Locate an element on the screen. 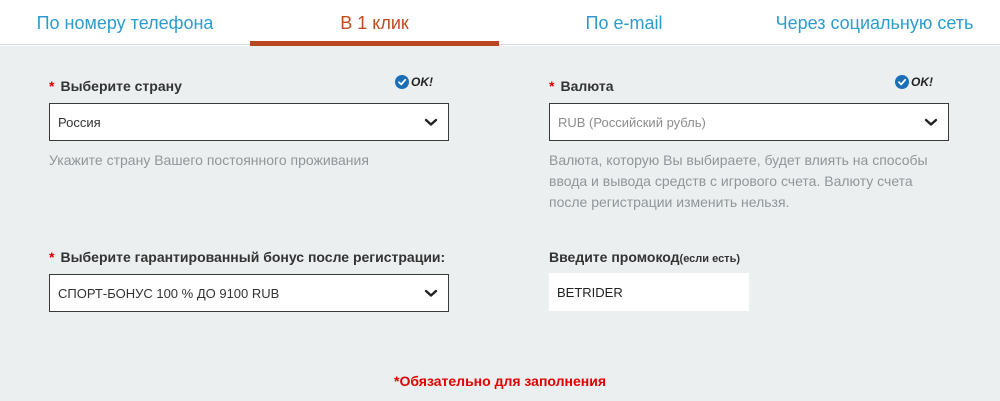 This screenshot has height=401, width=1000. bonus-select: СПОРТ-БОНУС 100 % ДО 9100 RUB is located at coordinates (249, 293).